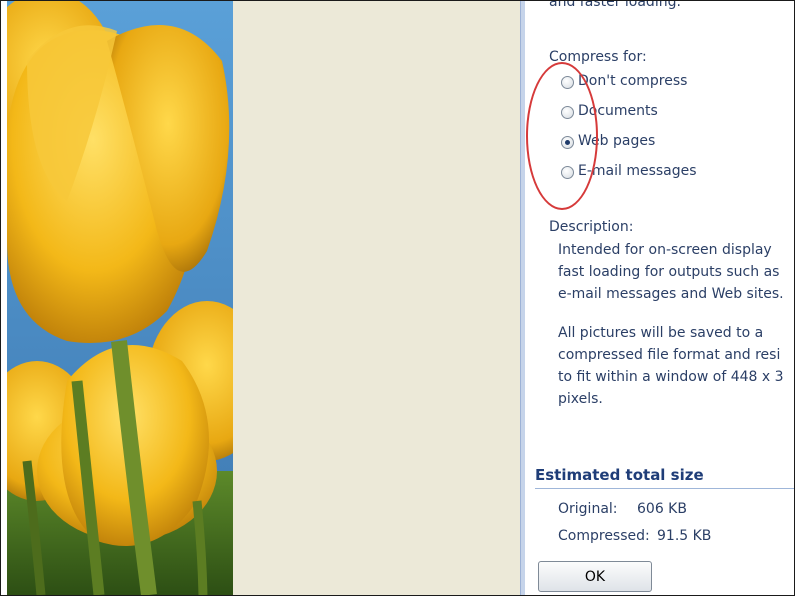 The width and height of the screenshot is (795, 596). Describe the element at coordinates (665, 250) in the screenshot. I see `description-line: Intended for on-screen display` at that location.